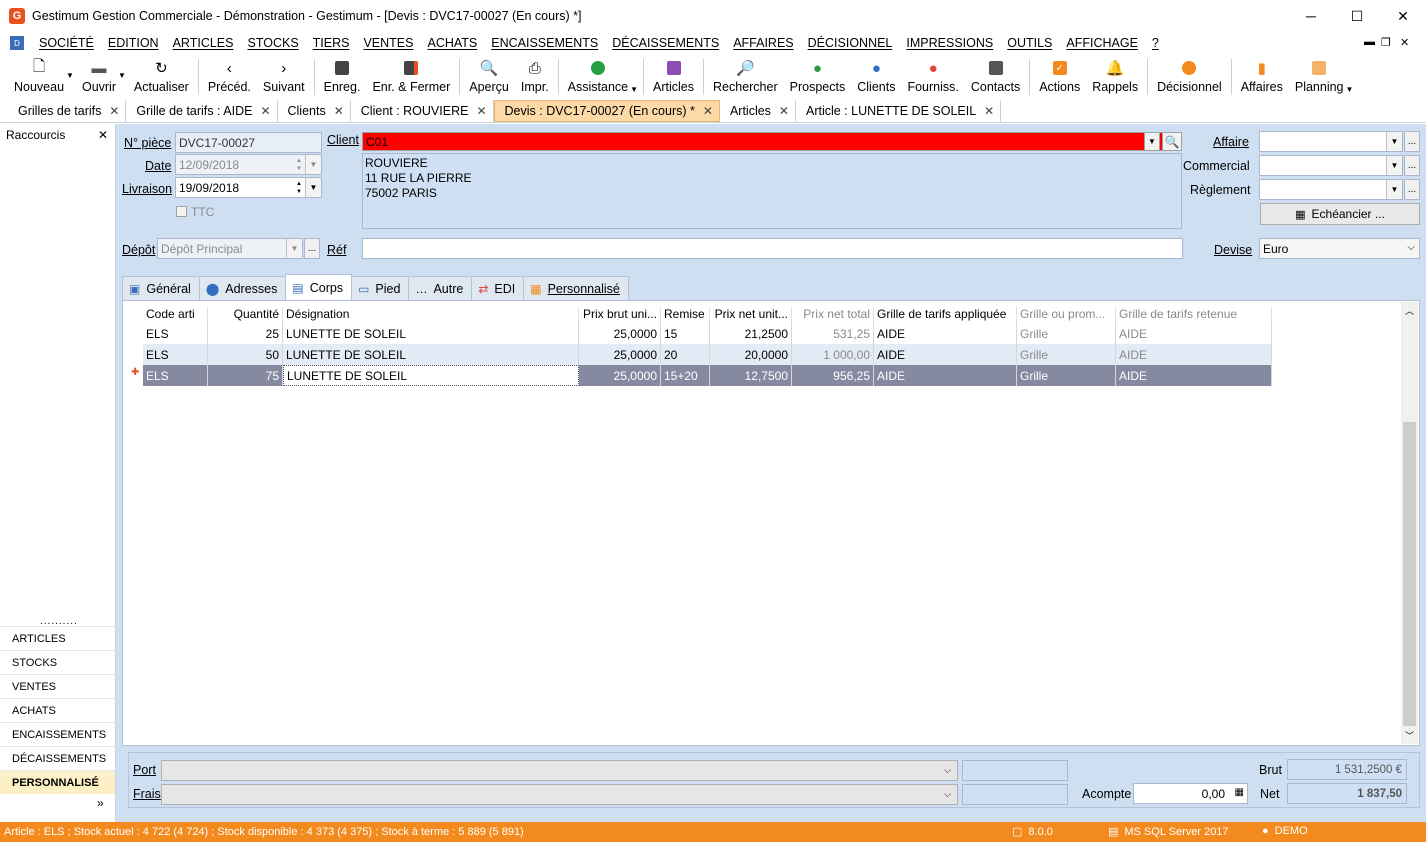  What do you see at coordinates (665, 43) in the screenshot?
I see `menu-decaissements: DÉCAISSEMENTS` at bounding box center [665, 43].